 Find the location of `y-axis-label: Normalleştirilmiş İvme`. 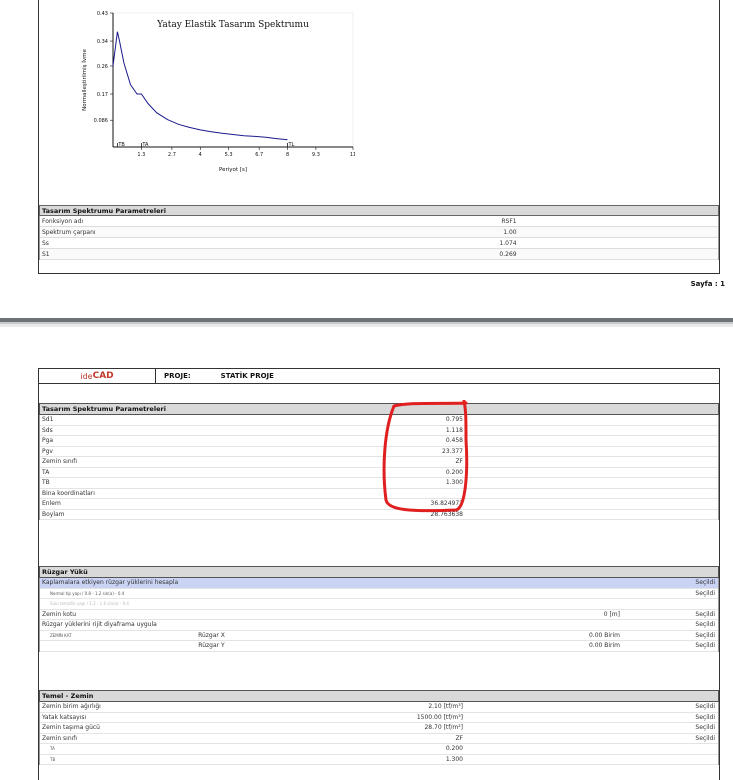

y-axis-label: Normalleştirilmiş İvme is located at coordinates (84, 79).